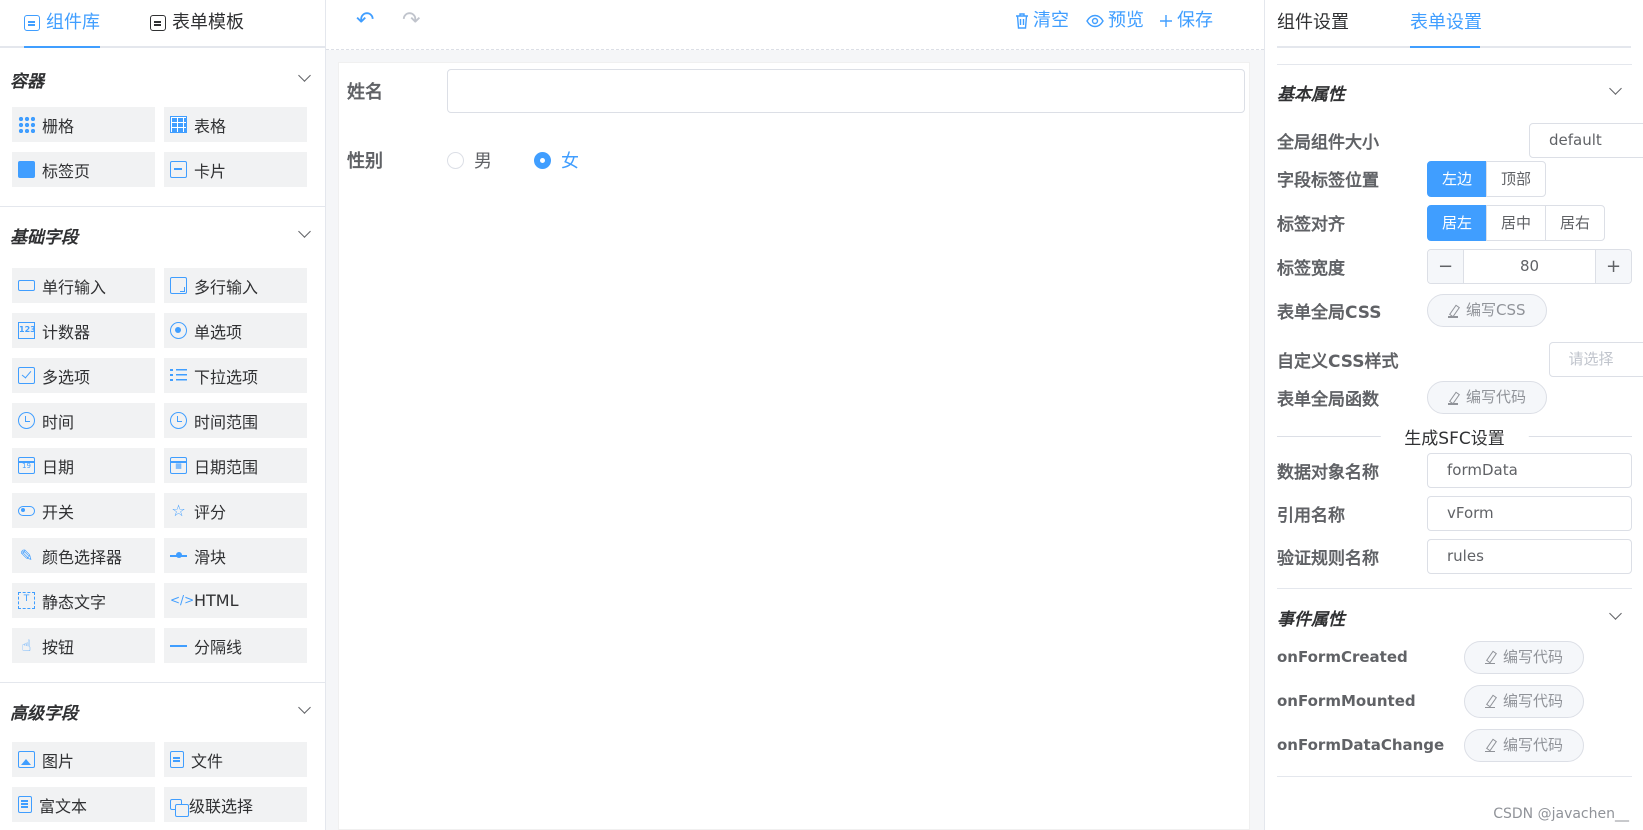 This screenshot has width=1643, height=830. What do you see at coordinates (235, 285) in the screenshot?
I see `component-textarea: 多行输入` at bounding box center [235, 285].